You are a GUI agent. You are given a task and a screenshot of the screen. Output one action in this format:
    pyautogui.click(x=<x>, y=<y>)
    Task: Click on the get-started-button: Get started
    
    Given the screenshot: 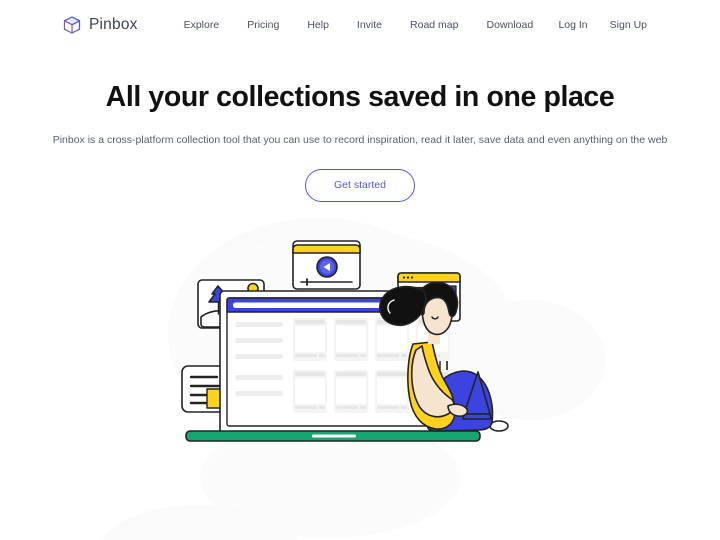 What is the action you would take?
    pyautogui.click(x=360, y=185)
    